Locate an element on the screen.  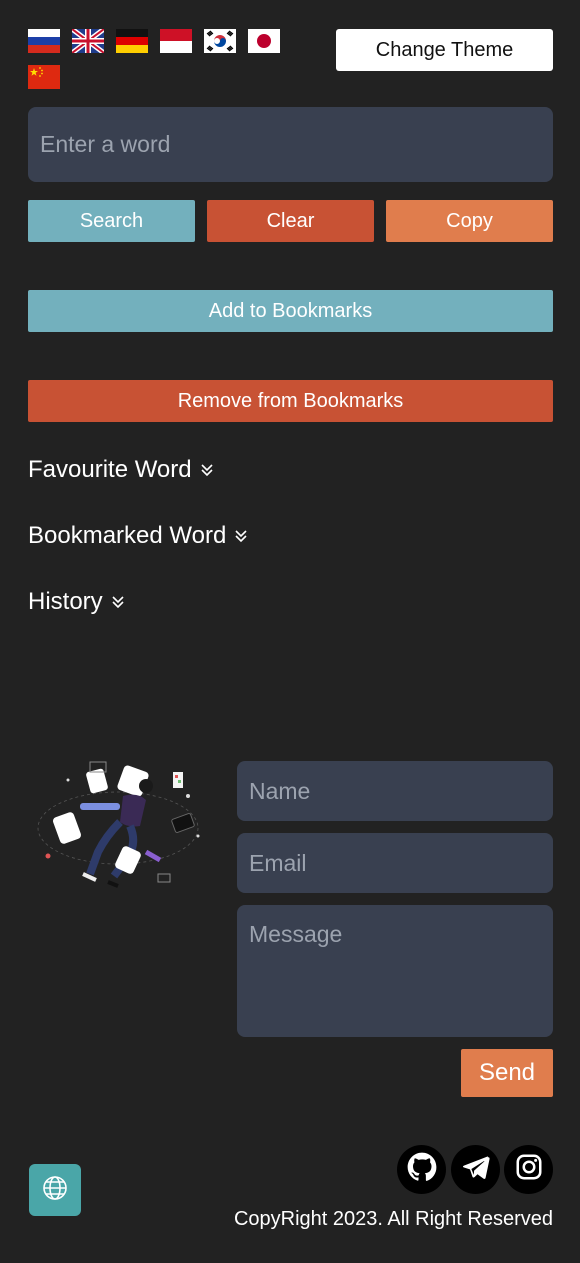
bookmarked-word-toggle: Bookmarked Word is located at coordinates (138, 536).